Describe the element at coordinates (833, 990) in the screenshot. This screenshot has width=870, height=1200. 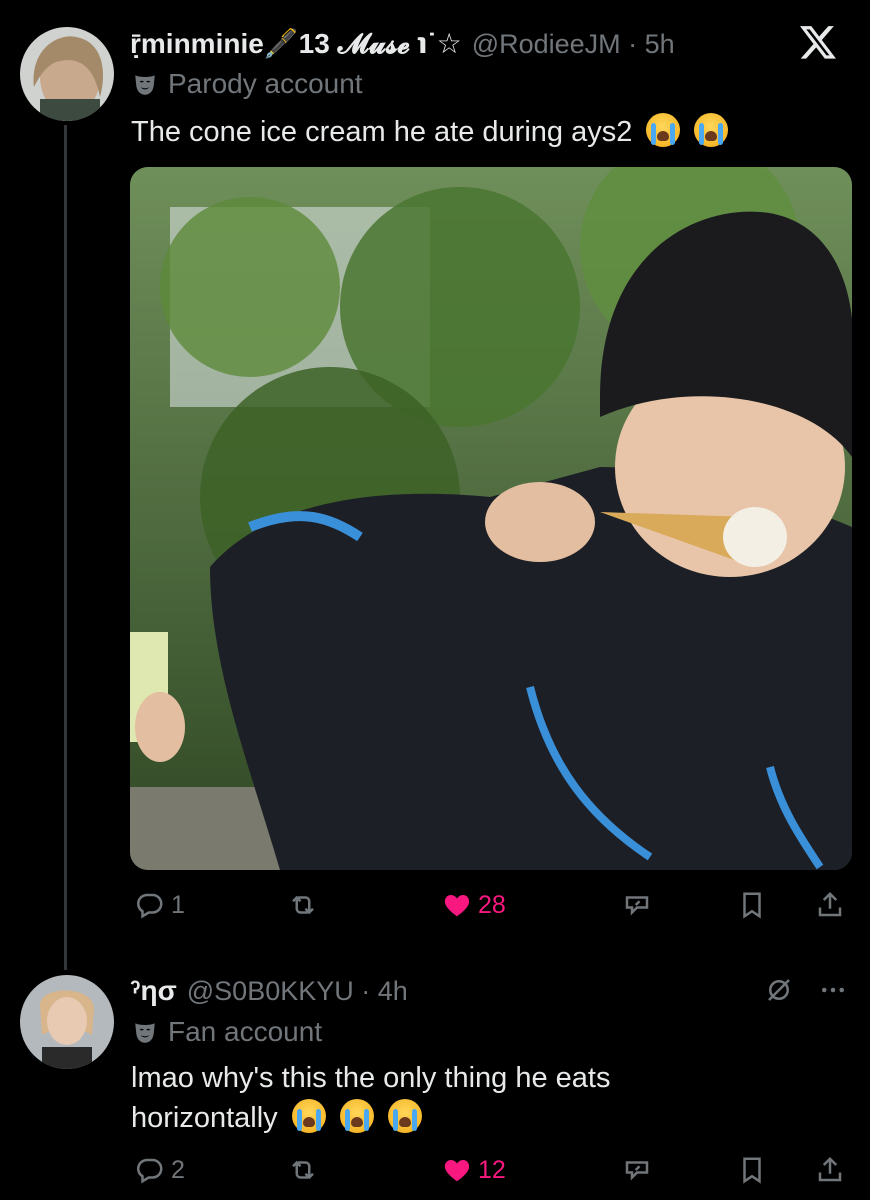
I see `more-icon` at that location.